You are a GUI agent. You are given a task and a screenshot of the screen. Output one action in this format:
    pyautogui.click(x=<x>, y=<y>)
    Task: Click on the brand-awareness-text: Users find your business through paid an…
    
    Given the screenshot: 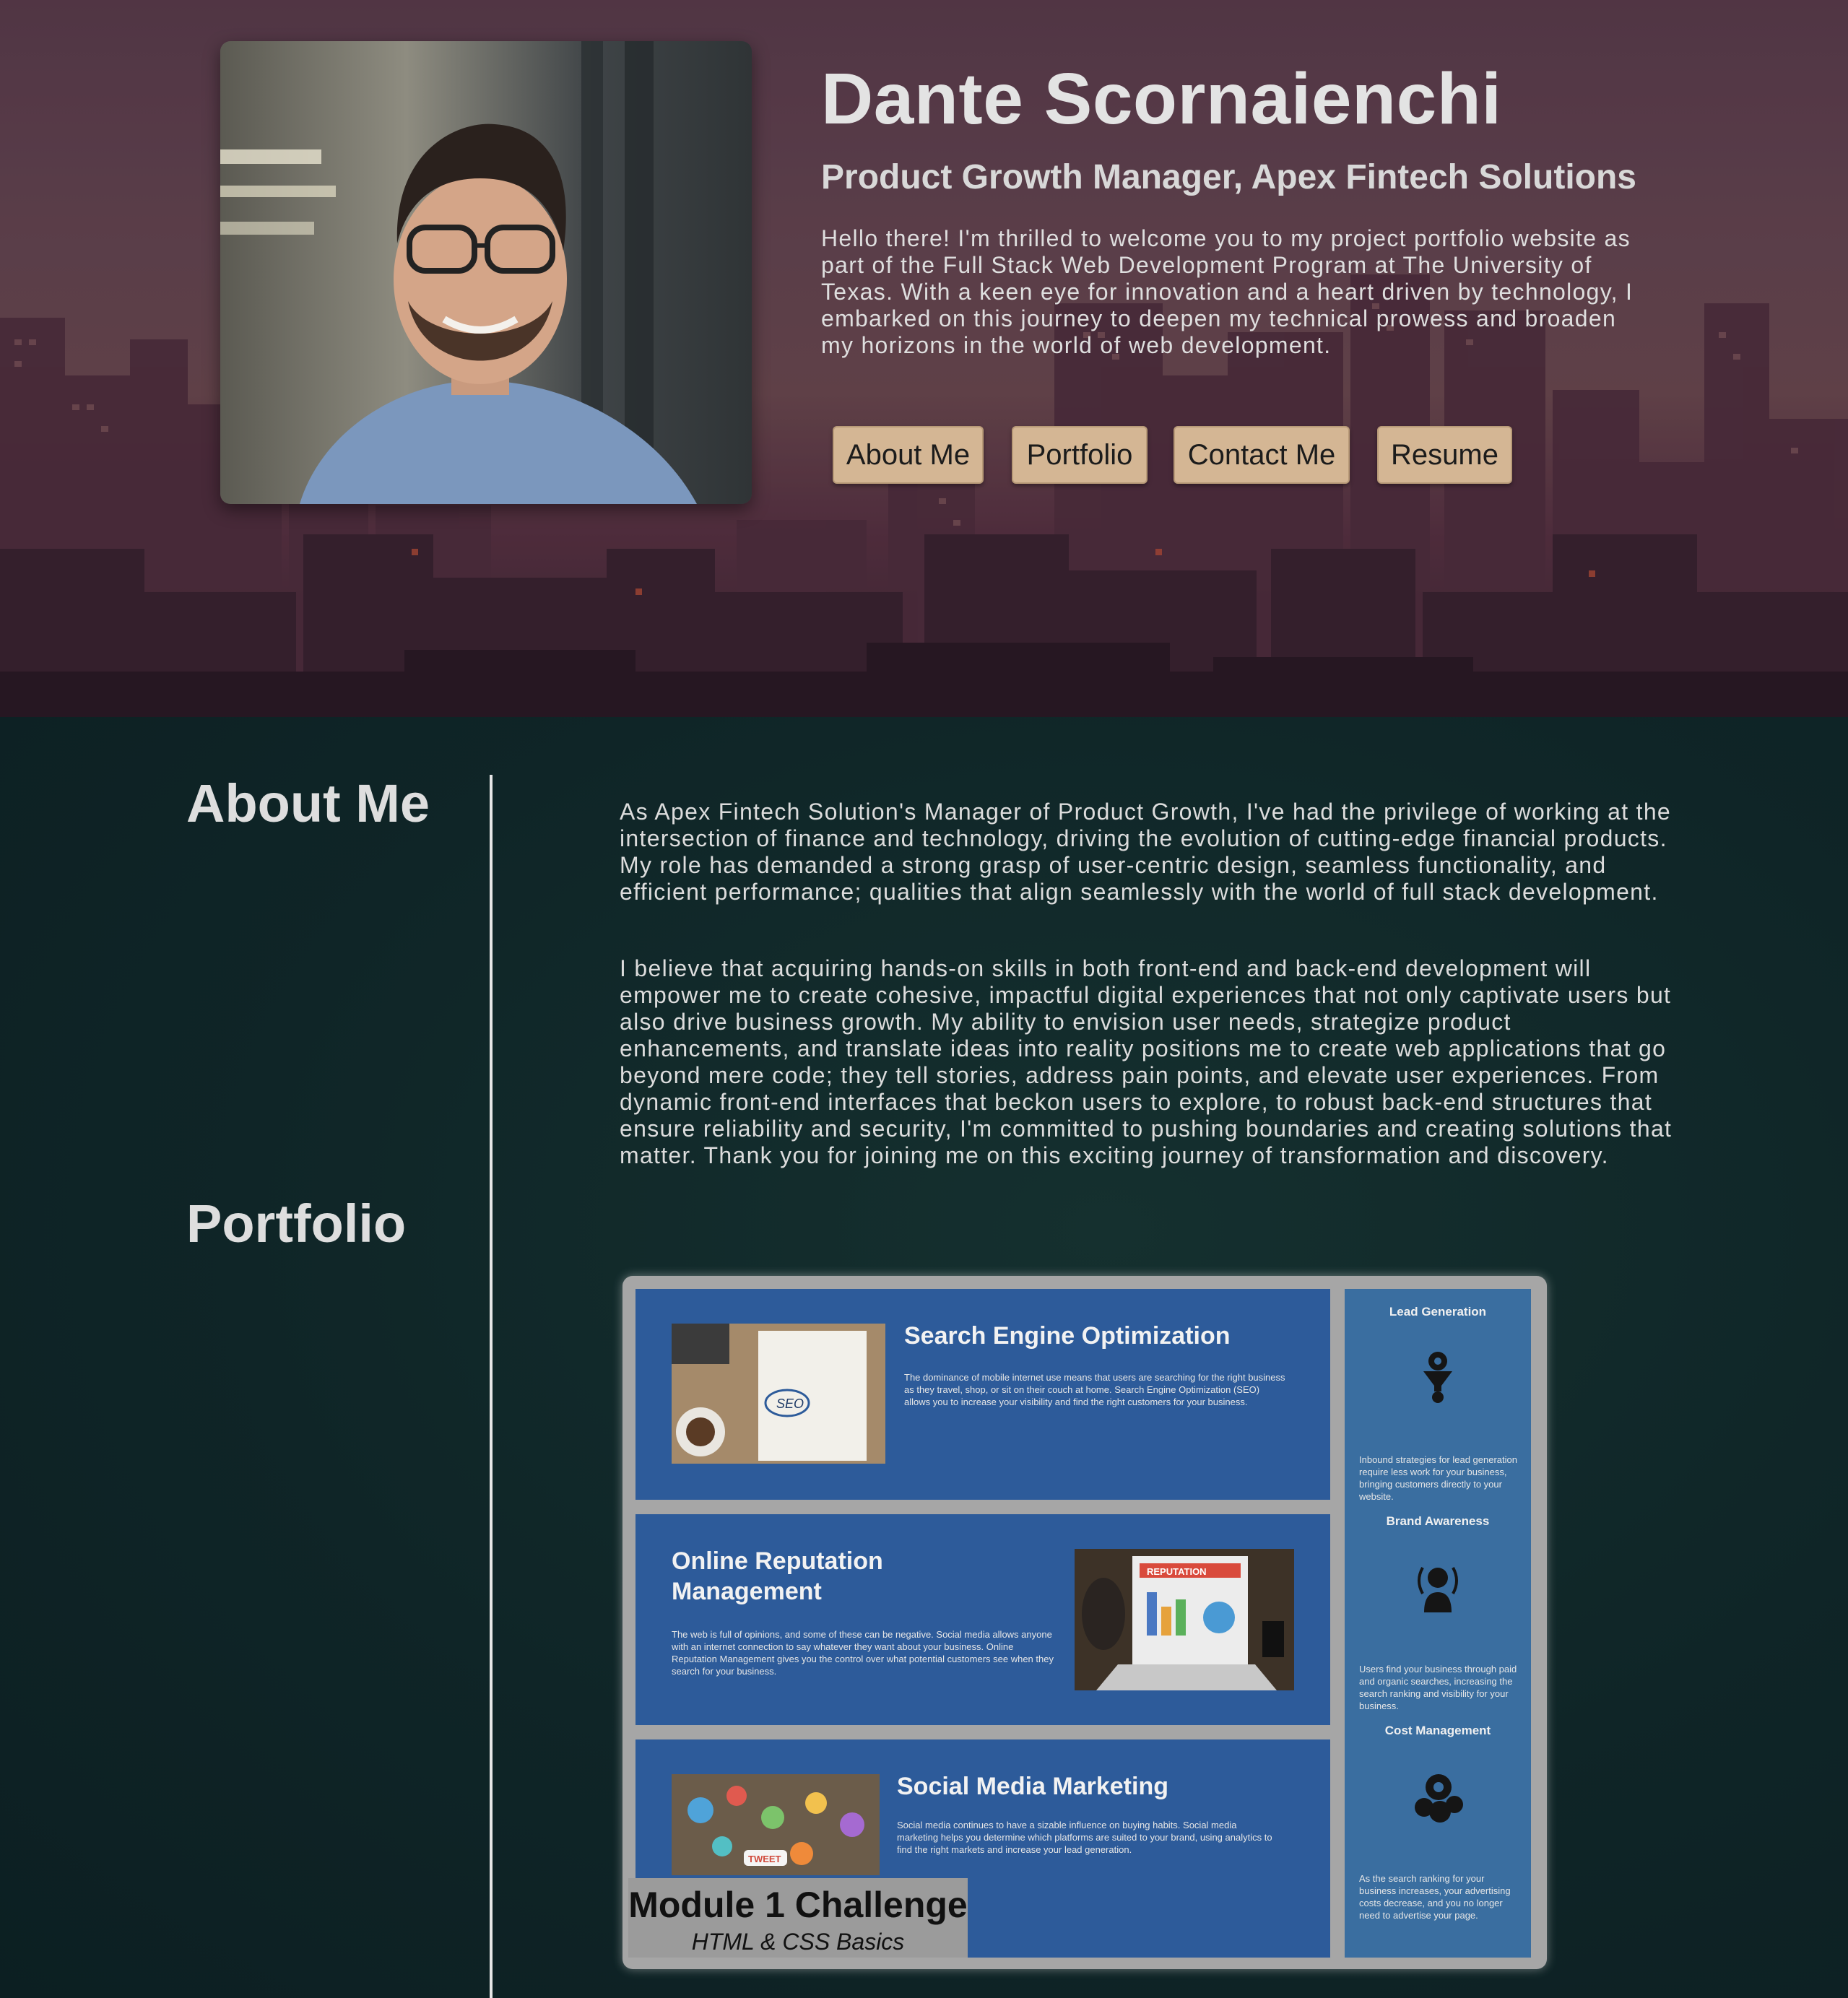 What is the action you would take?
    pyautogui.click(x=1438, y=1687)
    